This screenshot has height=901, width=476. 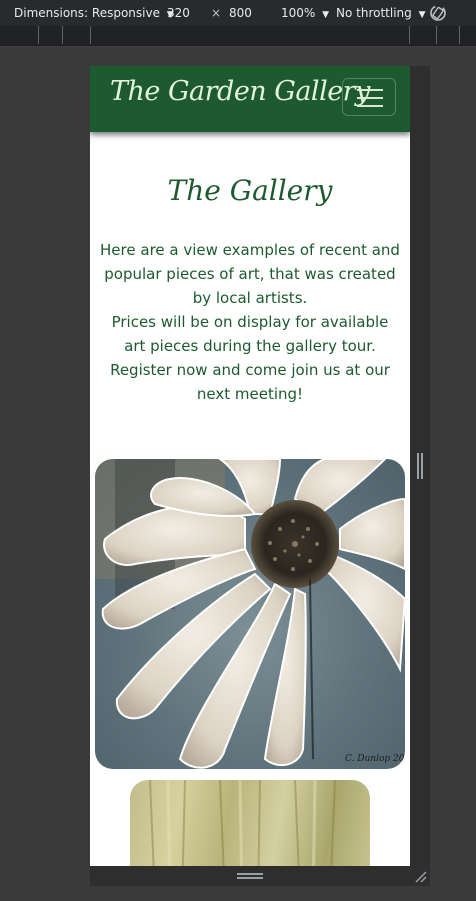 I want to click on resize-corner-icon, so click(x=420, y=876).